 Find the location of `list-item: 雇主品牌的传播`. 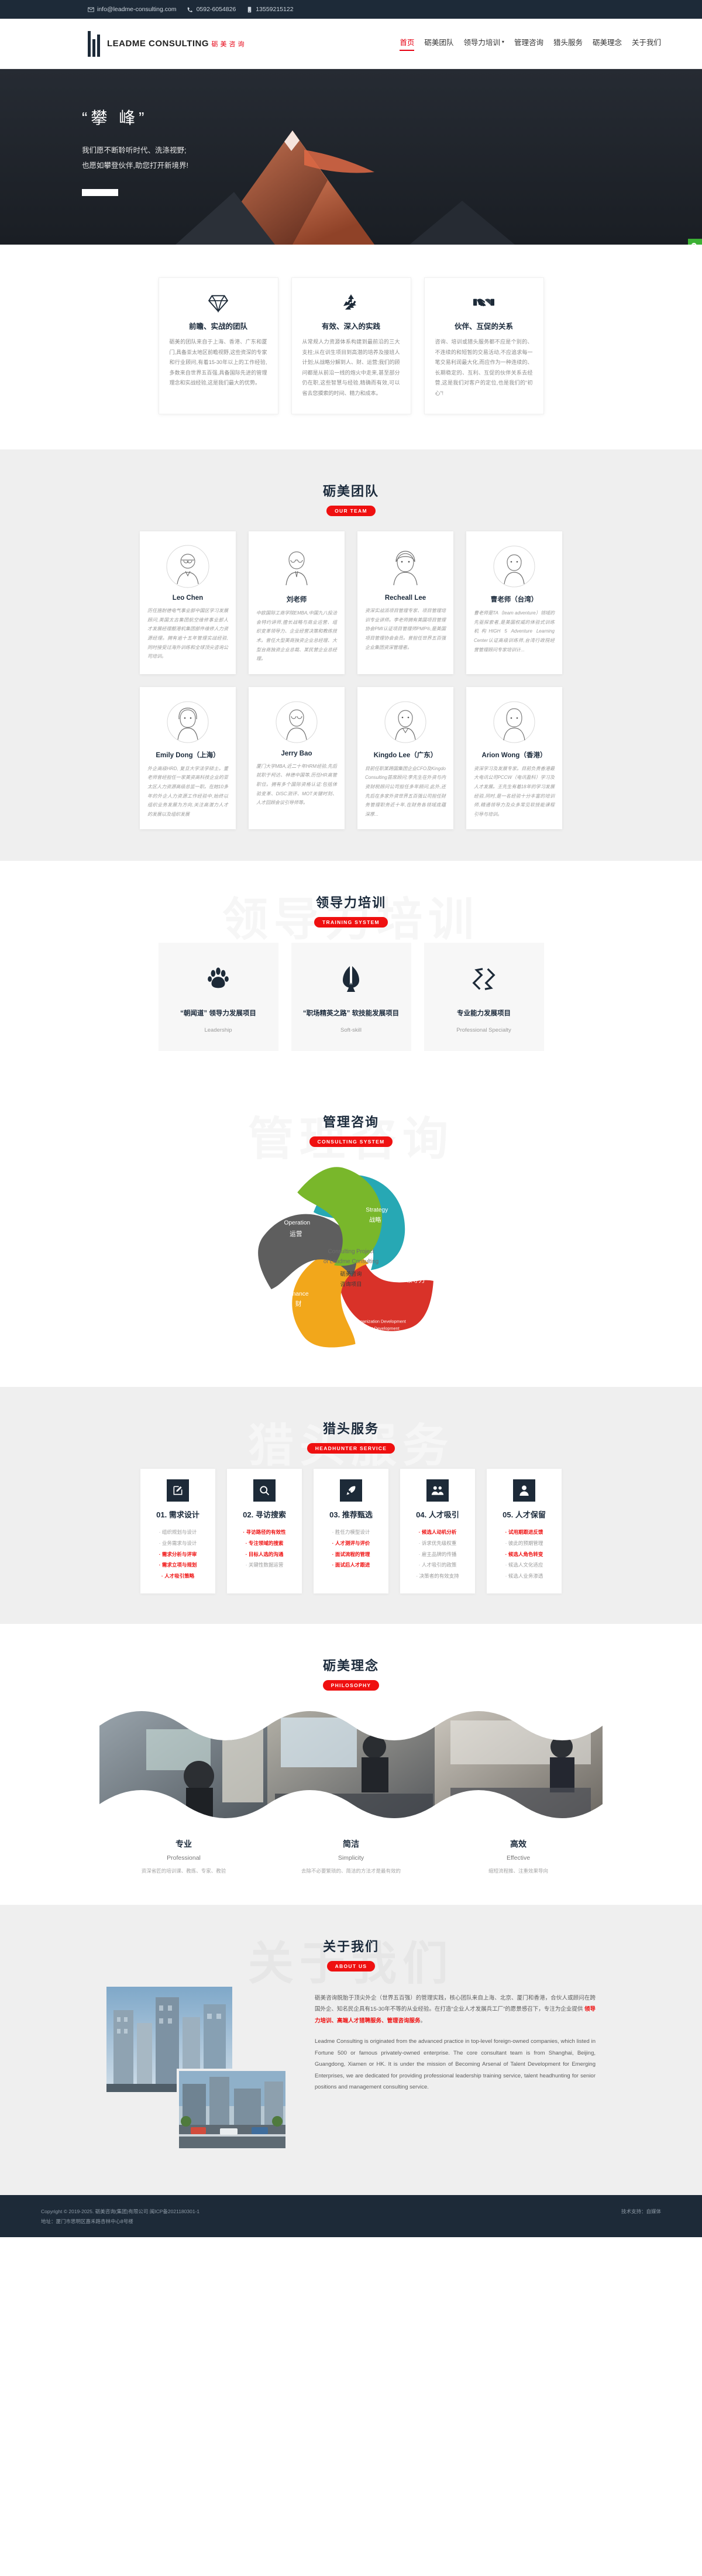

list-item: 雇主品牌的传播 is located at coordinates (437, 1555).